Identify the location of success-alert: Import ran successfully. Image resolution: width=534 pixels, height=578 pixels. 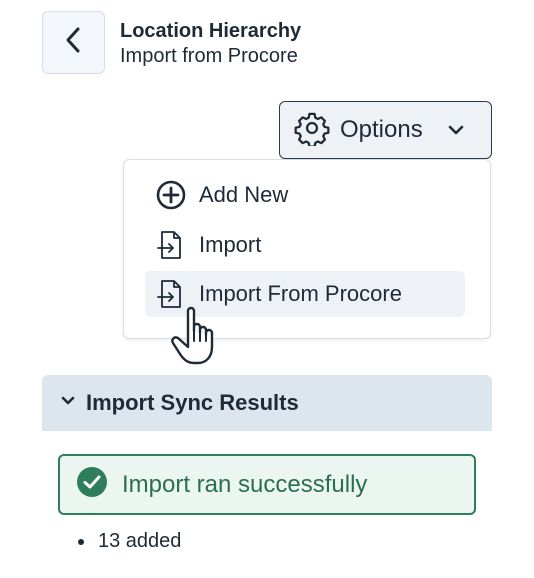
(267, 484).